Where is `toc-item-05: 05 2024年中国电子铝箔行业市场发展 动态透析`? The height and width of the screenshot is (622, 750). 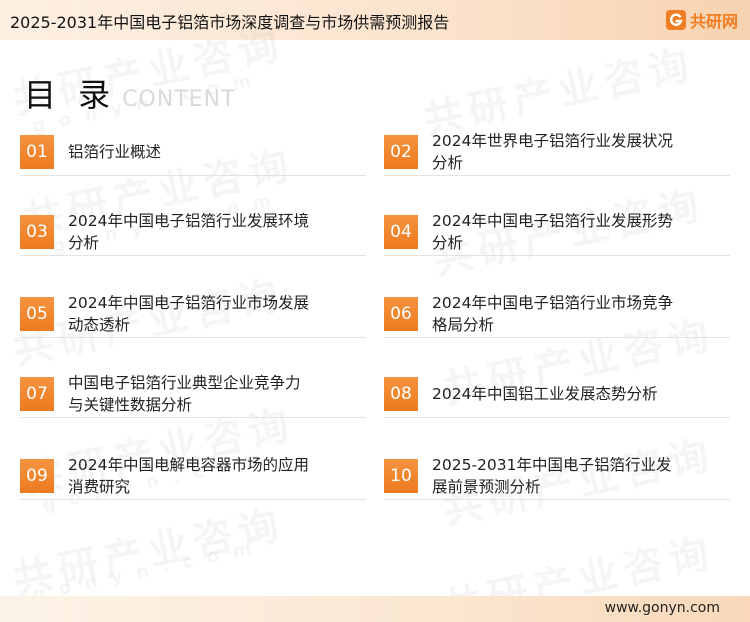 toc-item-05: 05 2024年中国电子铝箔行业市场发展 动态透析 is located at coordinates (193, 314).